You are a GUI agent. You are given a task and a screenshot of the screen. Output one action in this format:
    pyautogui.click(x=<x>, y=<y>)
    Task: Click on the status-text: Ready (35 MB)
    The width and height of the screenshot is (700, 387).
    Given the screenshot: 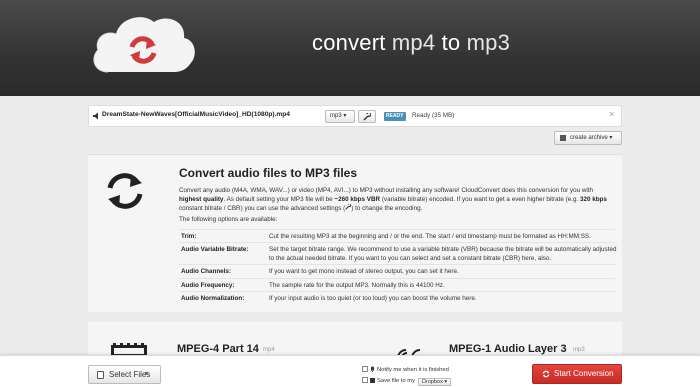 What is the action you would take?
    pyautogui.click(x=433, y=115)
    